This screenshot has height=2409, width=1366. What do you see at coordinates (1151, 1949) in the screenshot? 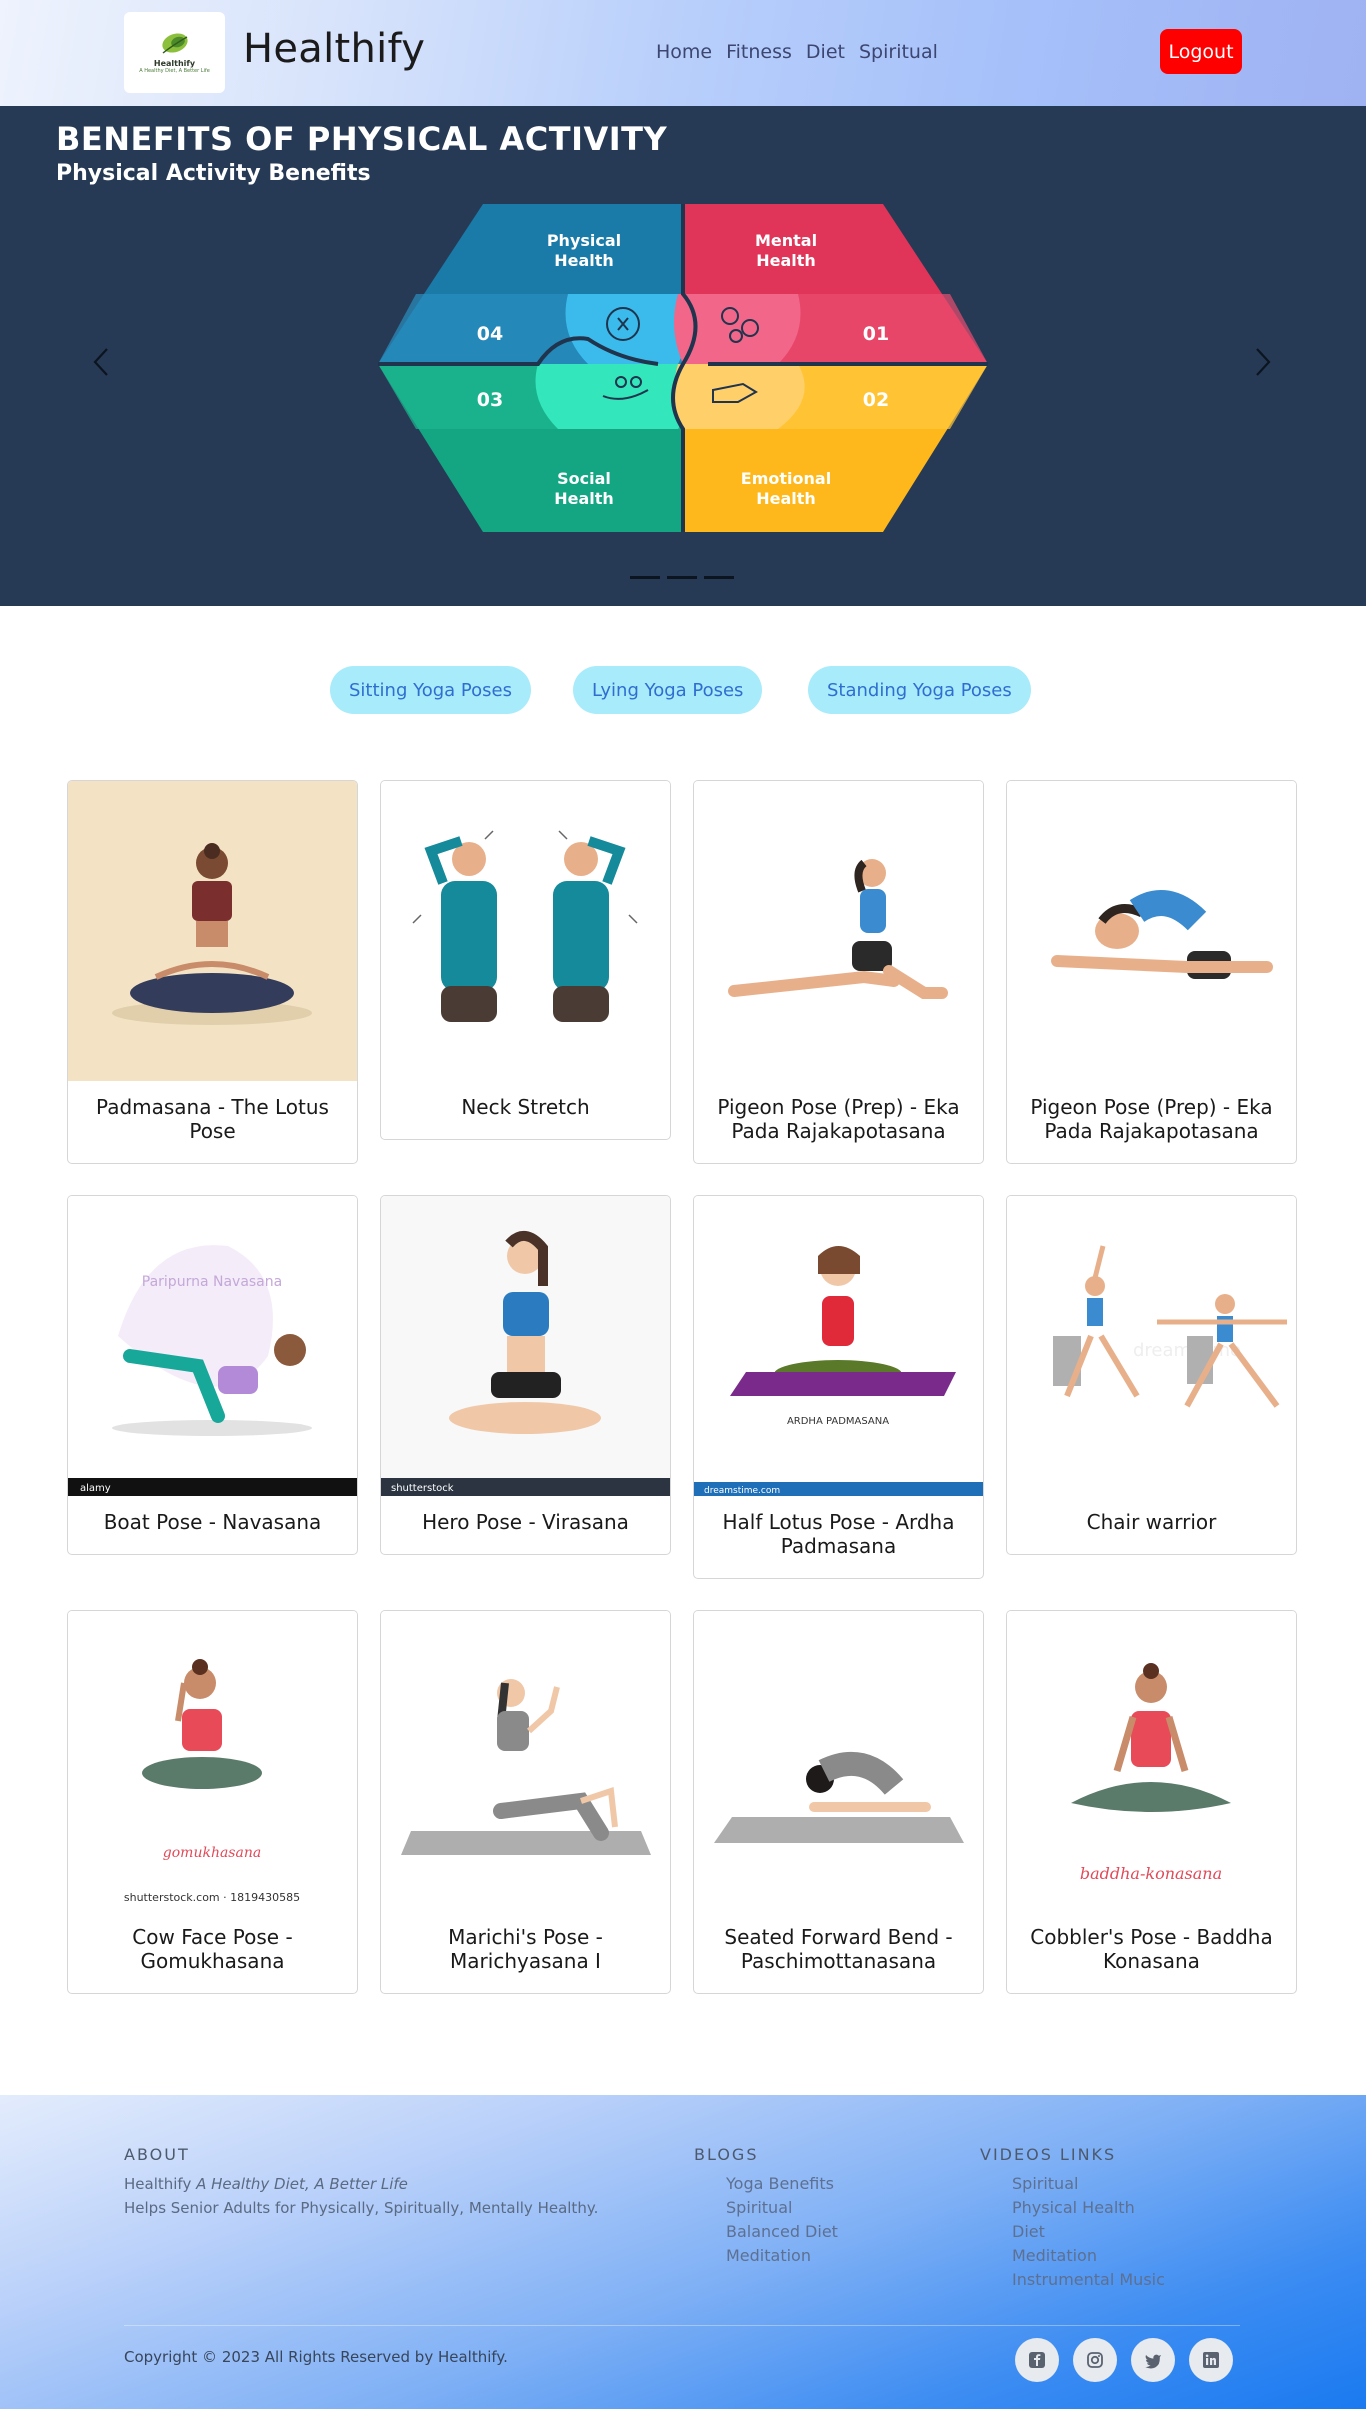
I see `pose-title: Cobbler's Pose - Baddha Konasana` at bounding box center [1151, 1949].